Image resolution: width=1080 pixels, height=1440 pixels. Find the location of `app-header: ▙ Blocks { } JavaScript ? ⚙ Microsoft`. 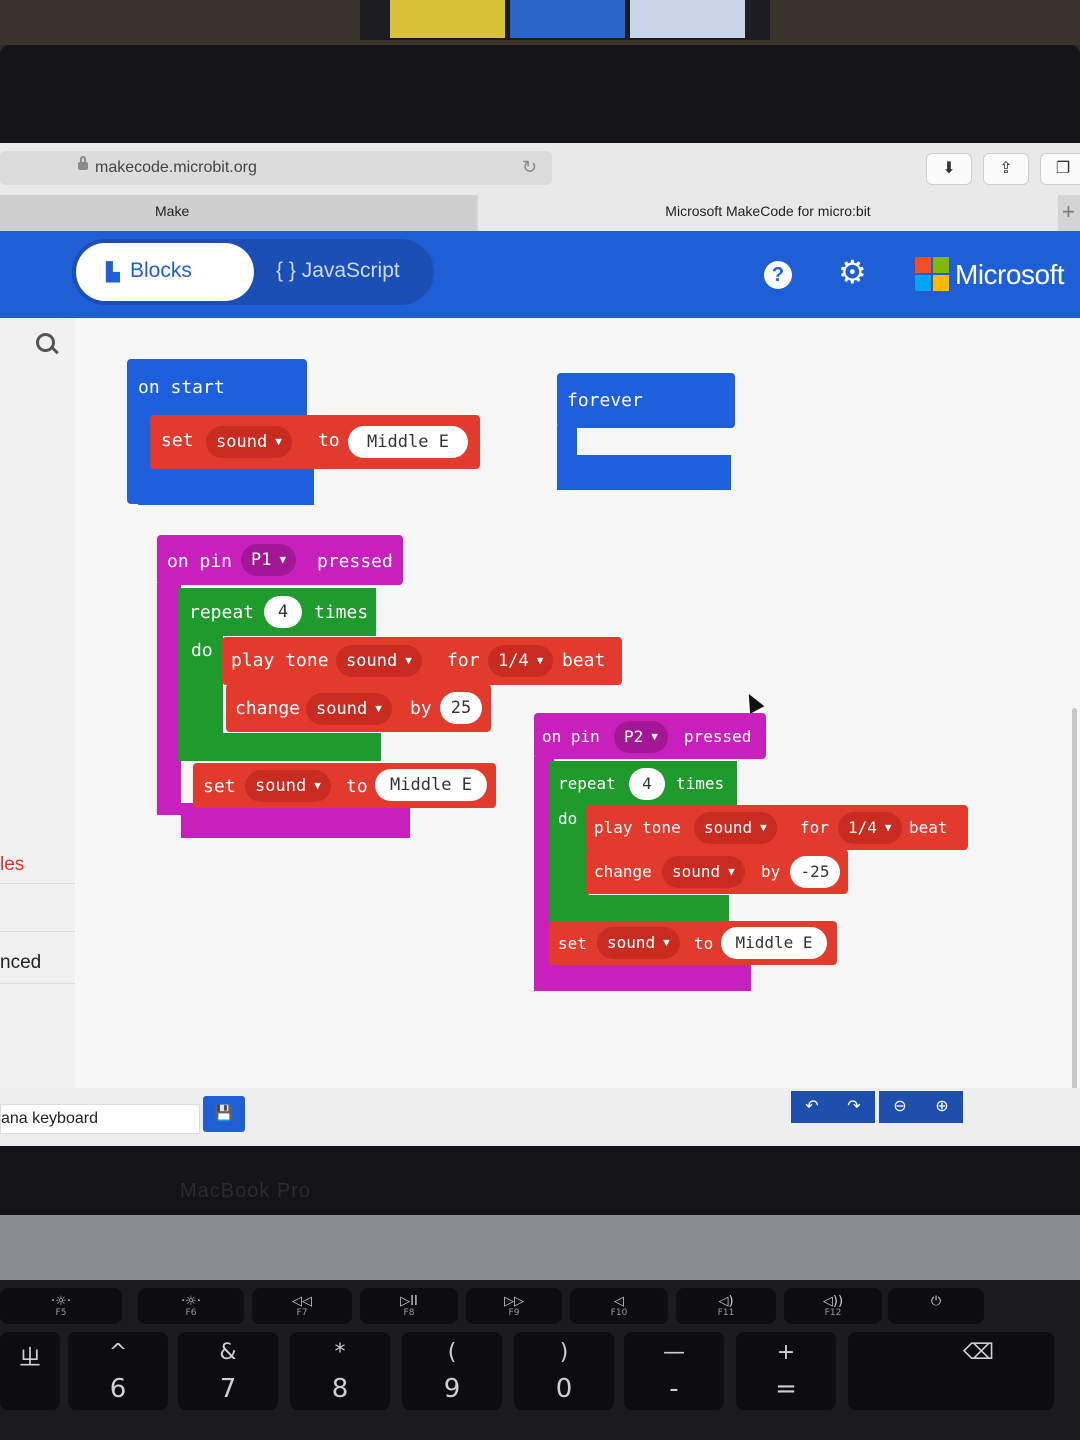

app-header: ▙ Blocks { } JavaScript ? ⚙ Microsoft is located at coordinates (540, 274).